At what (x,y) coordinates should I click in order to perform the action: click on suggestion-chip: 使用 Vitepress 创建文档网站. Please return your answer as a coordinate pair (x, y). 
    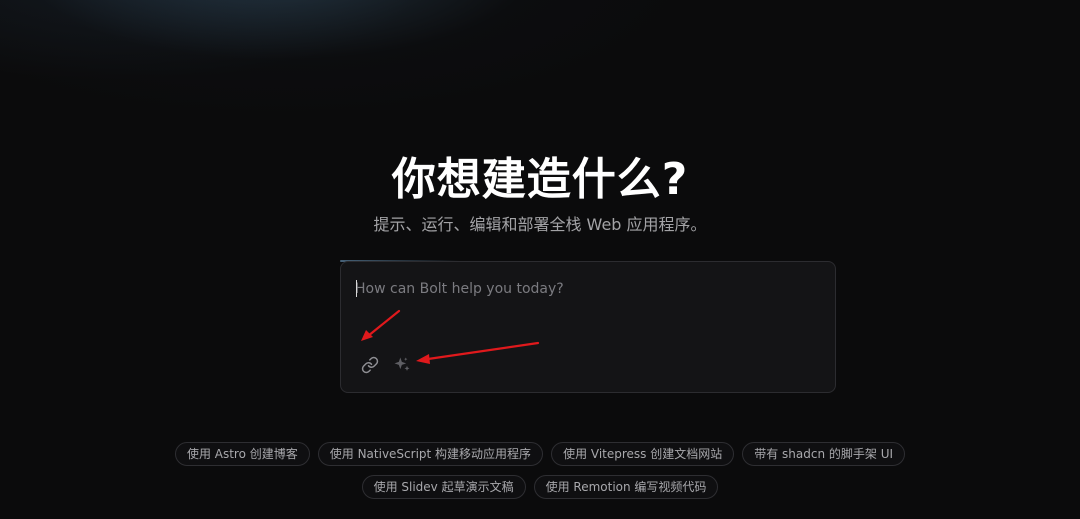
    Looking at the image, I should click on (643, 454).